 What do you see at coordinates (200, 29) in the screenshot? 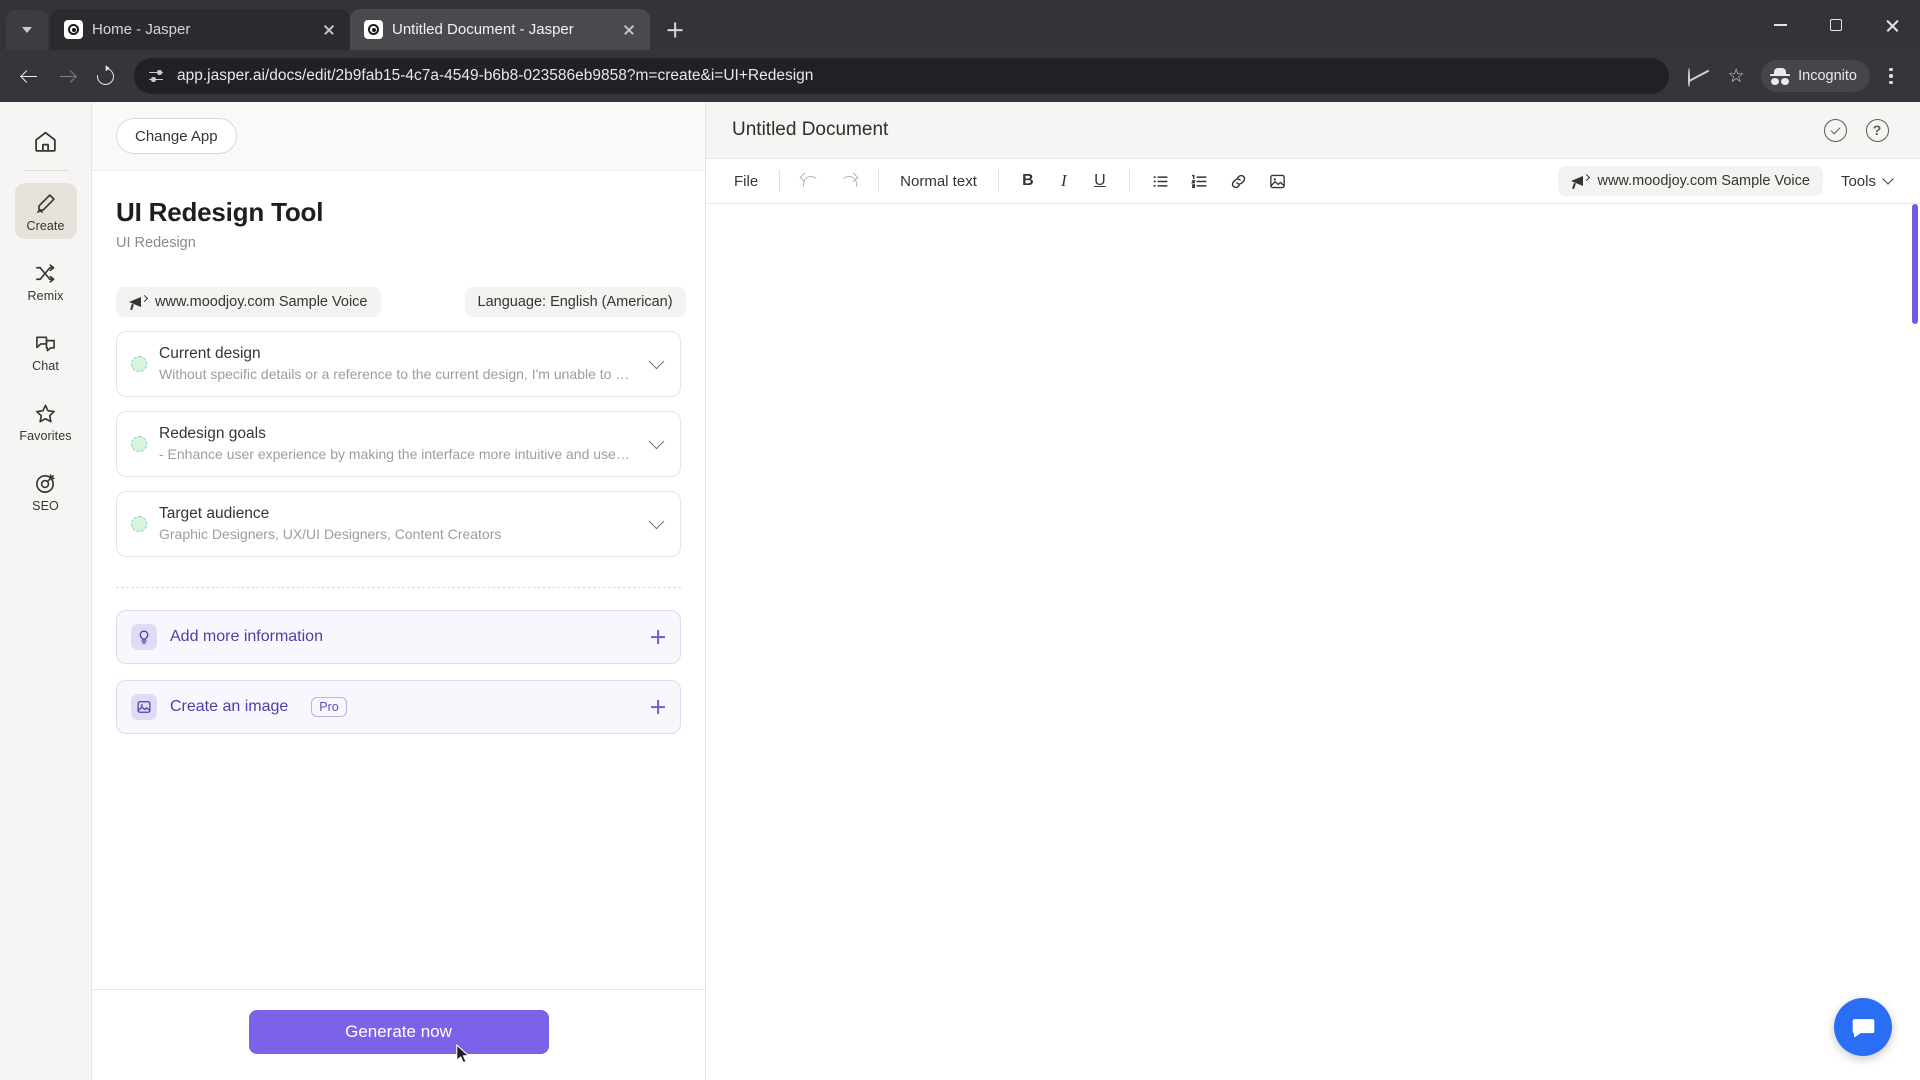
I see `browser-tab-home: Home - Jasper` at bounding box center [200, 29].